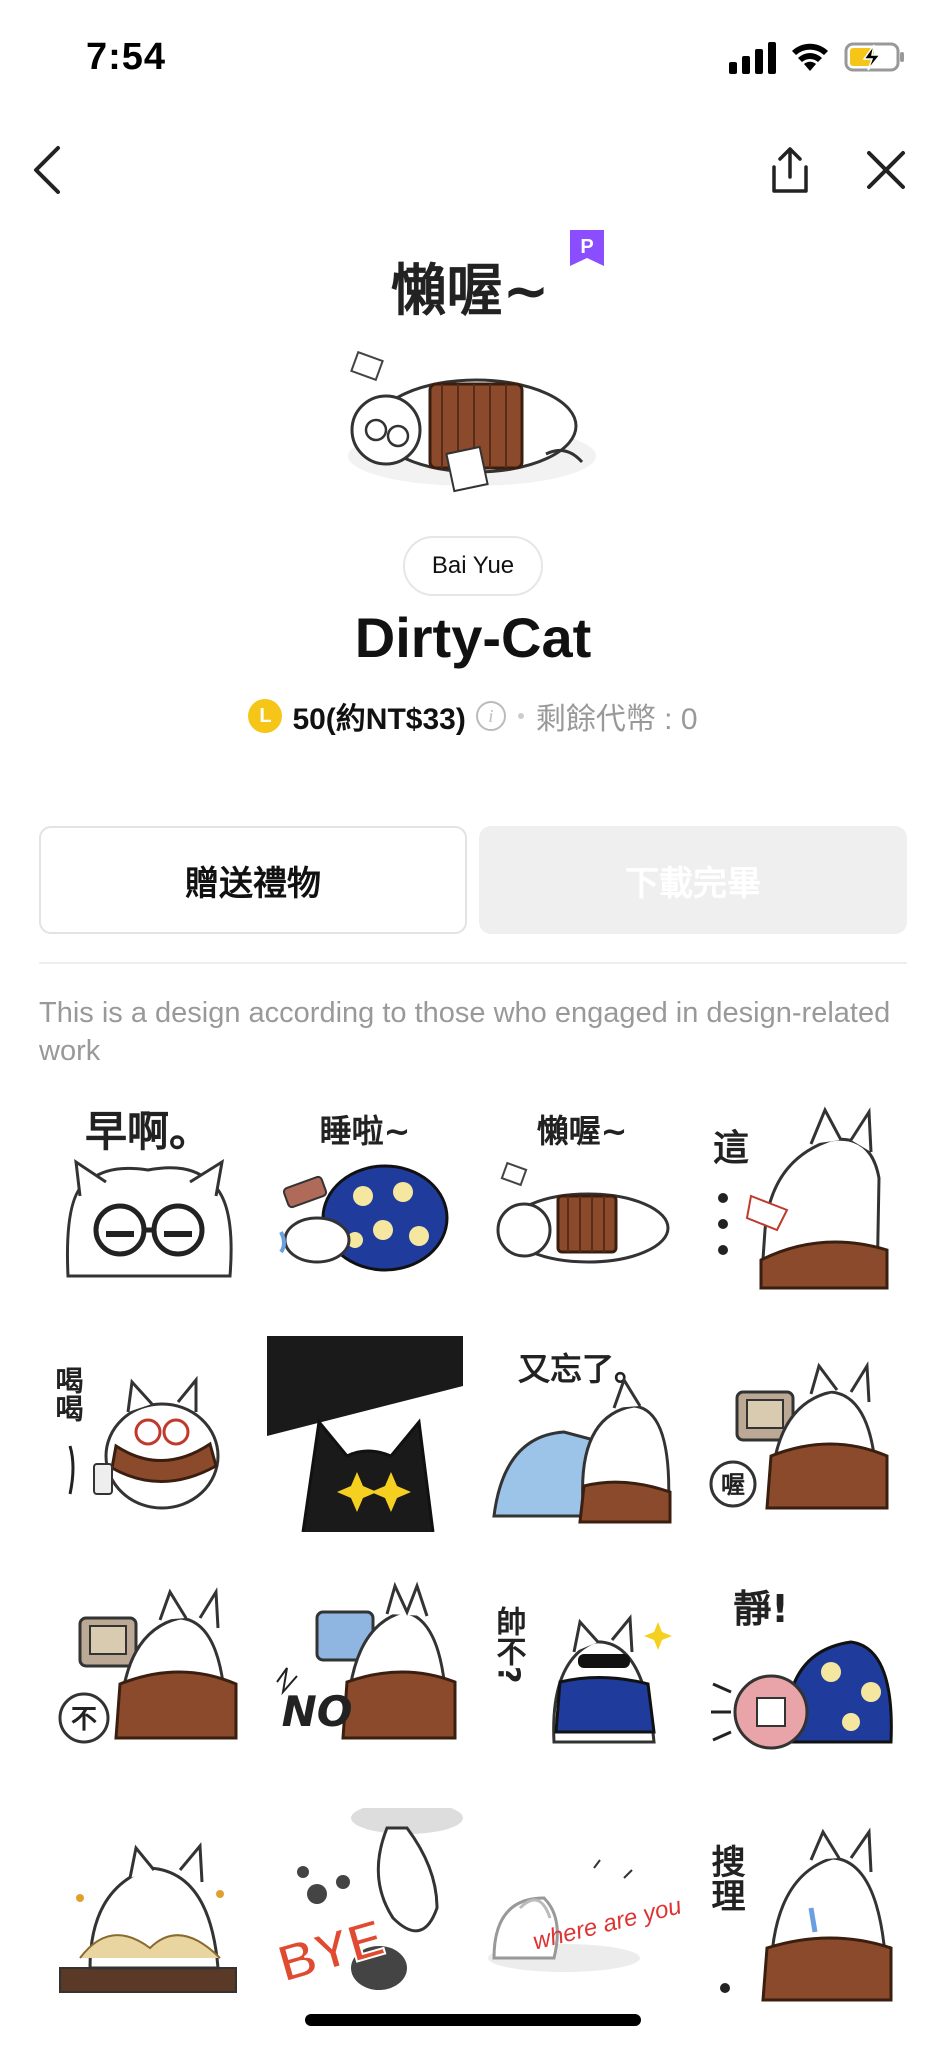  I want to click on close-button, so click(886, 170).